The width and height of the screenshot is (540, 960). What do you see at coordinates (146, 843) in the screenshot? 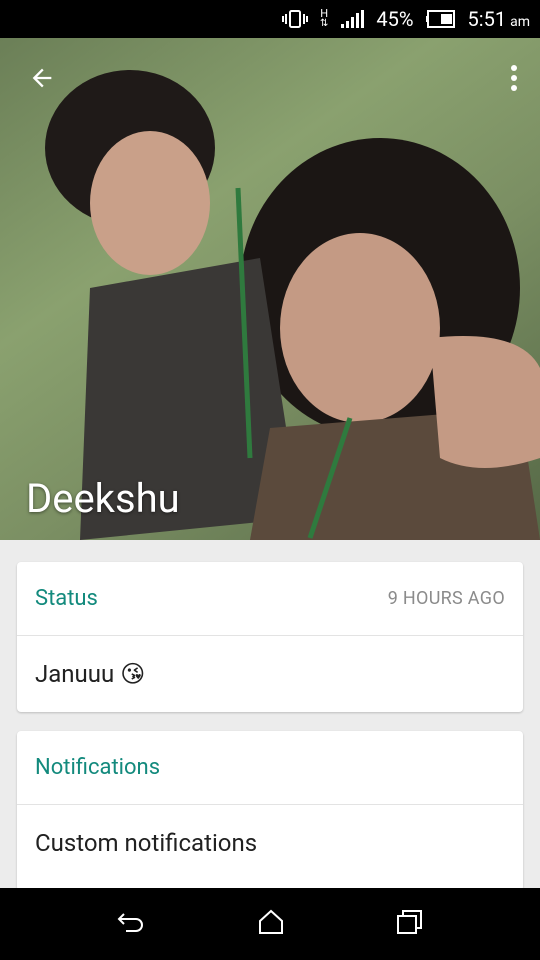
I see `custom-notifications-label: Custom notifications` at bounding box center [146, 843].